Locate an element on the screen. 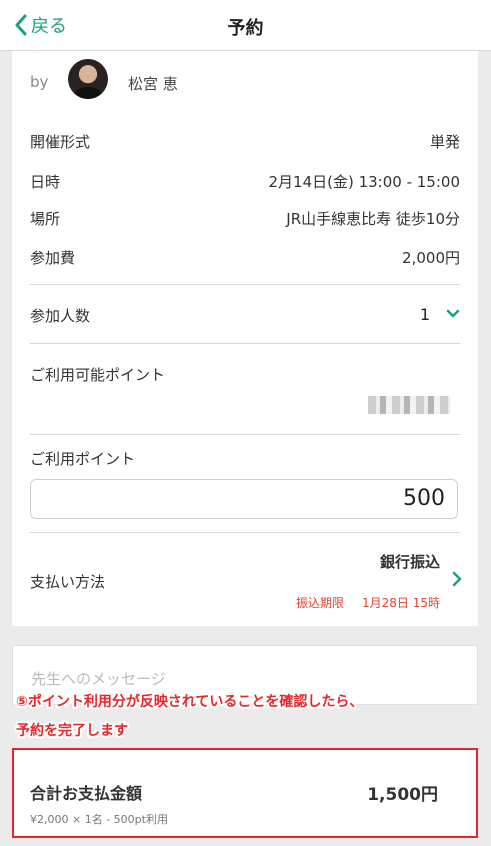 The image size is (491, 846). deadline-label: 振込期限 is located at coordinates (319, 603).